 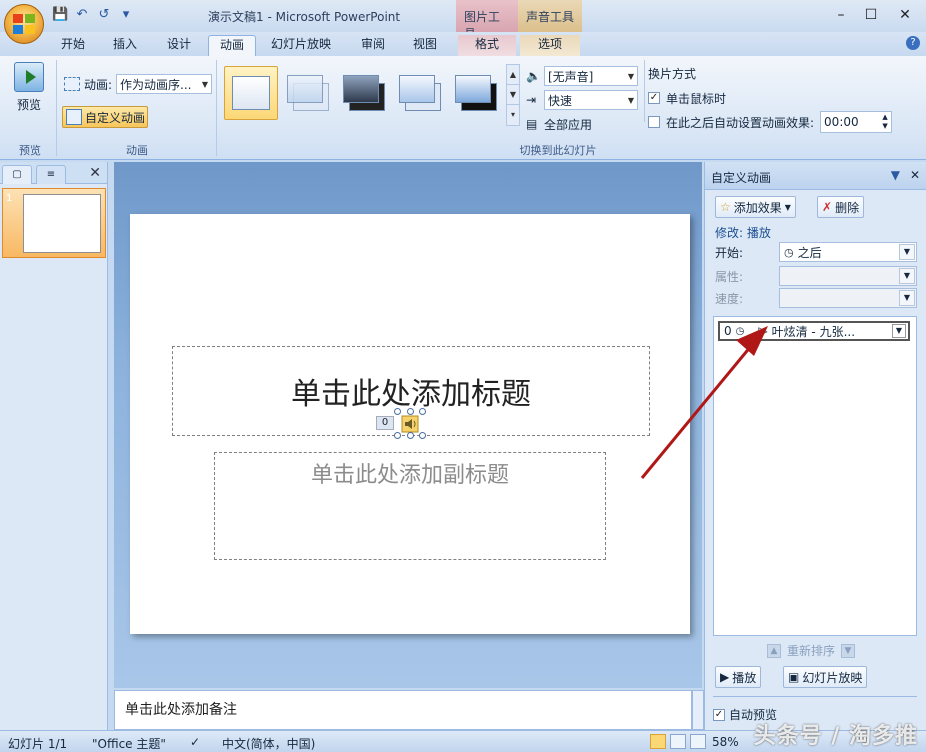 What do you see at coordinates (73, 45) in the screenshot?
I see `tab-home: 开始` at bounding box center [73, 45].